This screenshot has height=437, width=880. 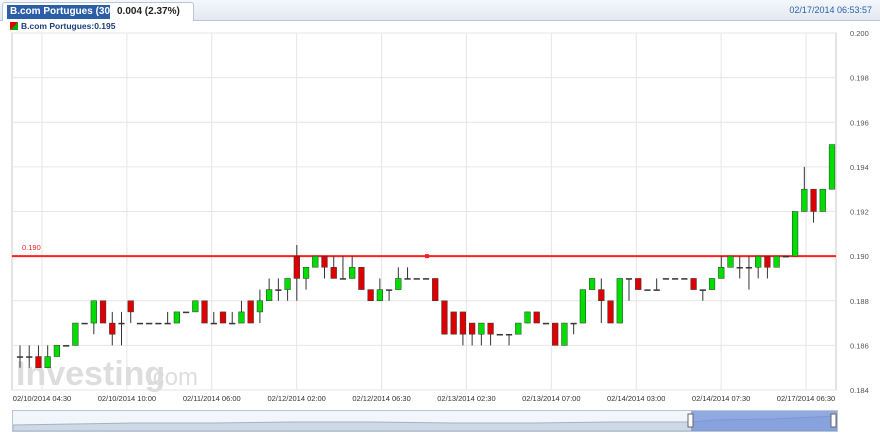 What do you see at coordinates (127, 398) in the screenshot?
I see `x-tick-label: 02/10/2014 10:00` at bounding box center [127, 398].